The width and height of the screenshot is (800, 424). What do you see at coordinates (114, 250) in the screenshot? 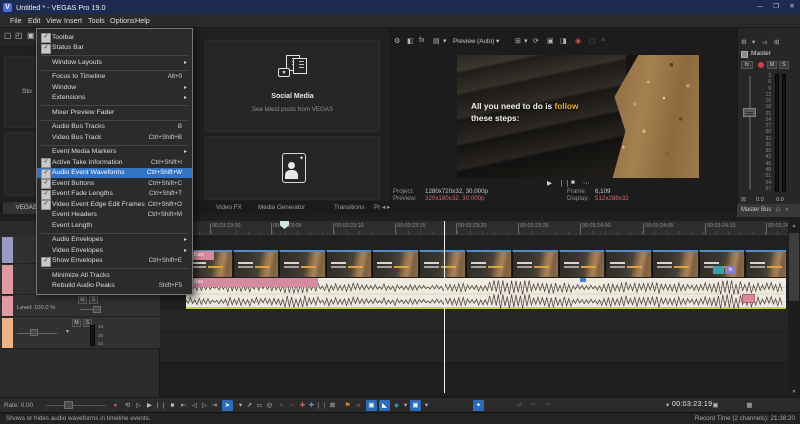
I see `view-menu-item: Video Envelopes` at bounding box center [114, 250].